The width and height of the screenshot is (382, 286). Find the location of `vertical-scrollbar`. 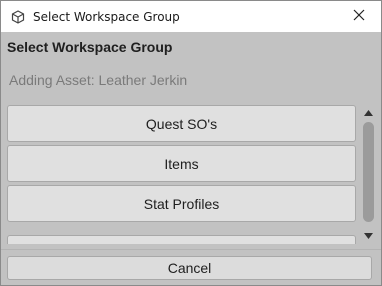

vertical-scrollbar is located at coordinates (368, 174).